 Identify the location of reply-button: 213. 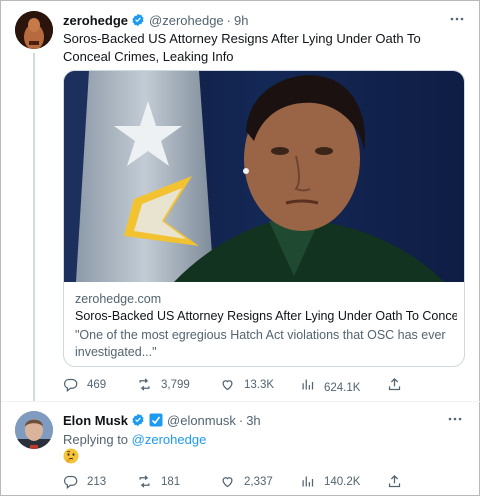
(84, 481).